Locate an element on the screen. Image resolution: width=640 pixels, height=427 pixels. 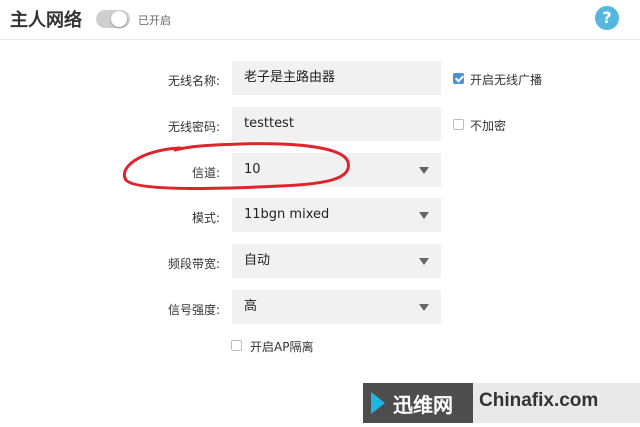
watermark-logo: 迅维网 is located at coordinates (418, 403).